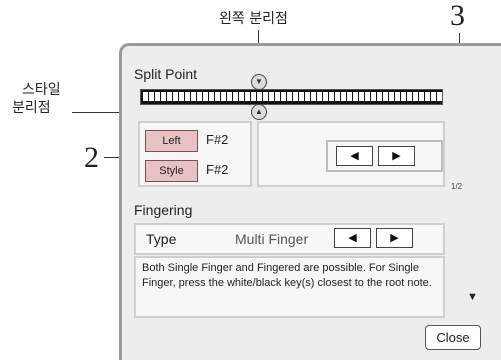  I want to click on scroll-down-icon: ▼, so click(472, 297).